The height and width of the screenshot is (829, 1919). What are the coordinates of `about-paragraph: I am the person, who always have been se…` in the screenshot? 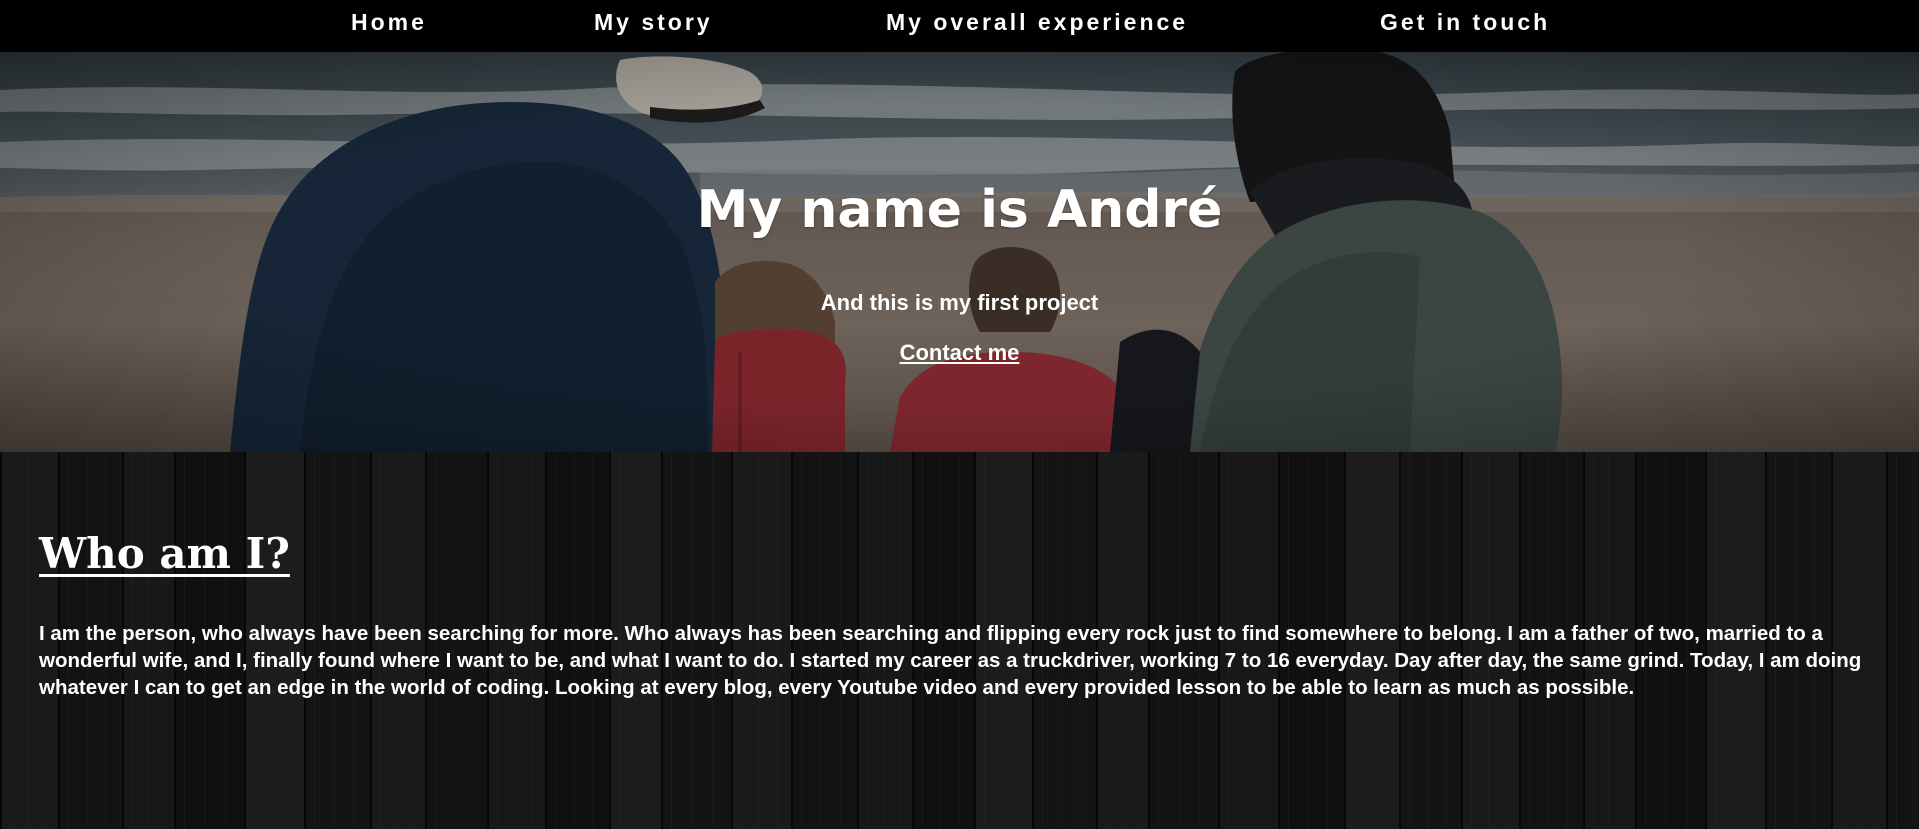 It's located at (950, 660).